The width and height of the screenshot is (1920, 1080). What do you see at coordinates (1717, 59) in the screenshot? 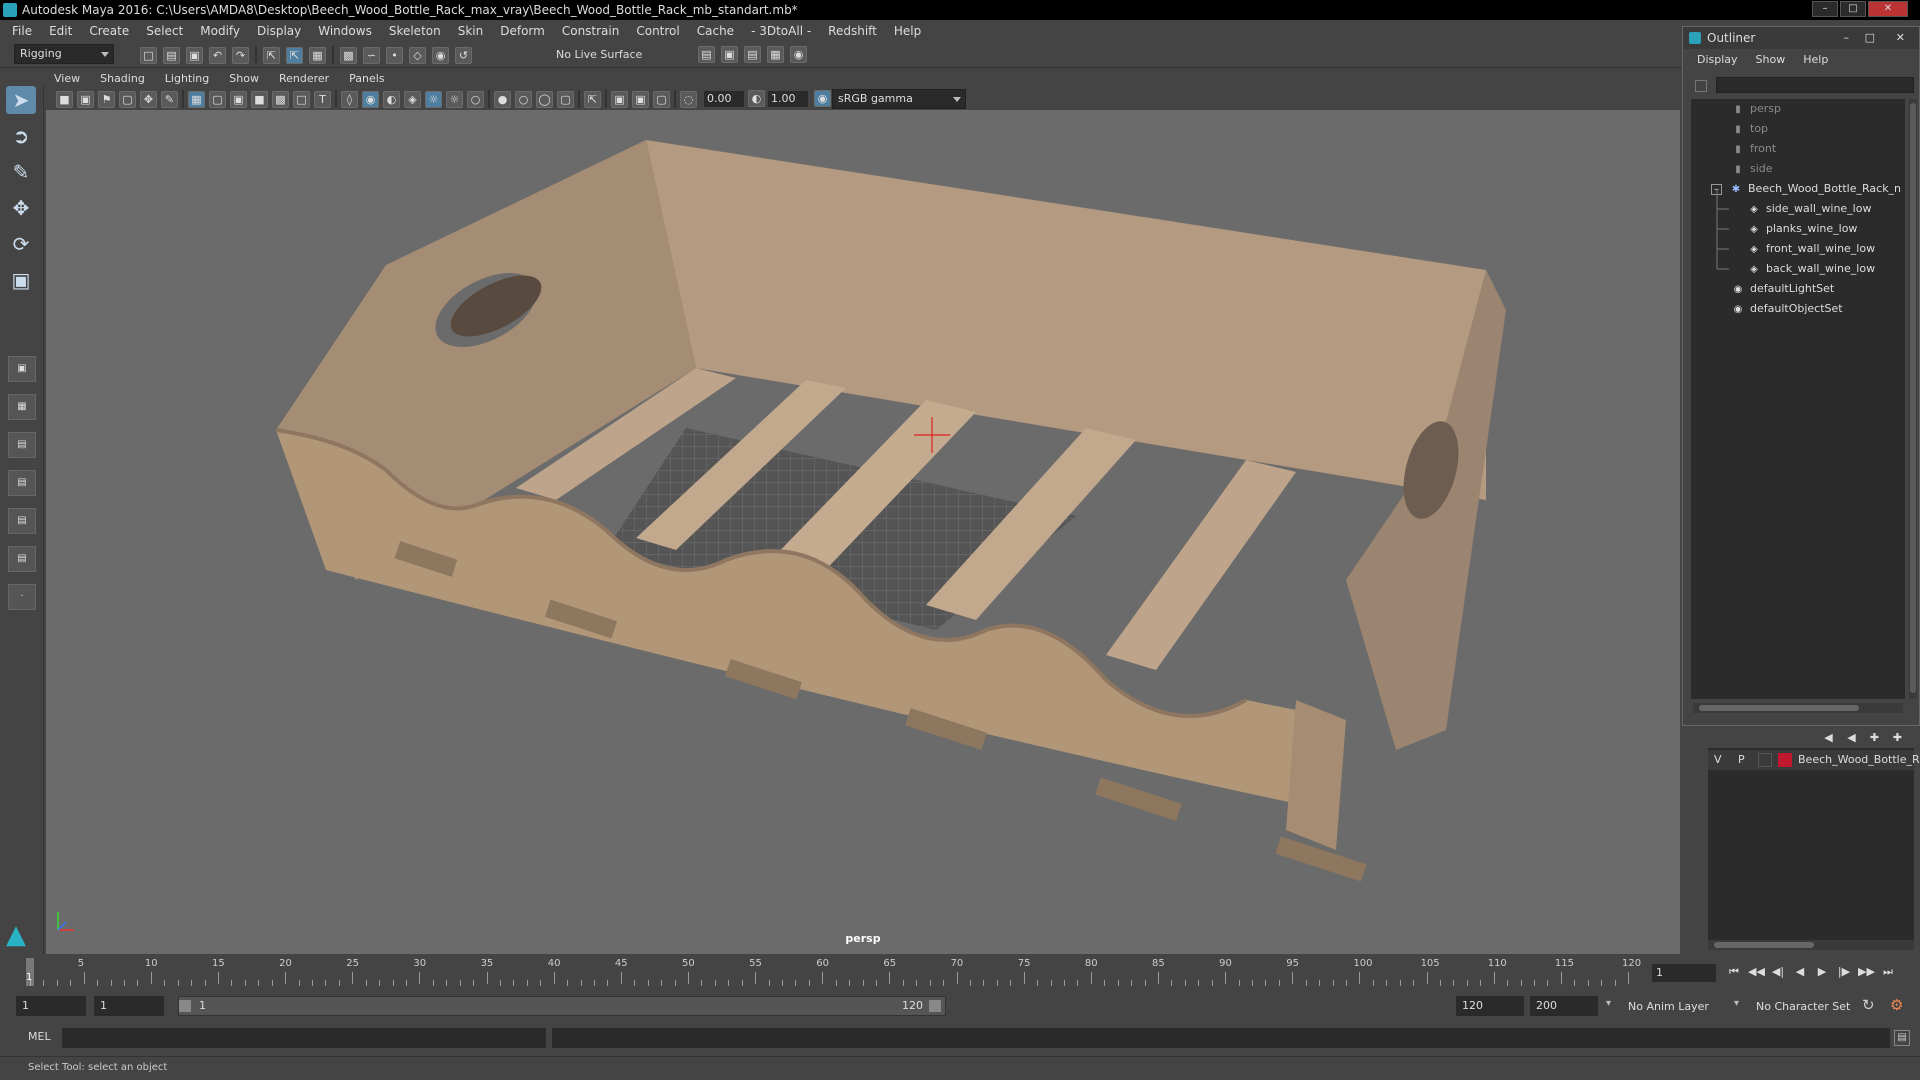
I see `outliner-menu-display: Display` at bounding box center [1717, 59].